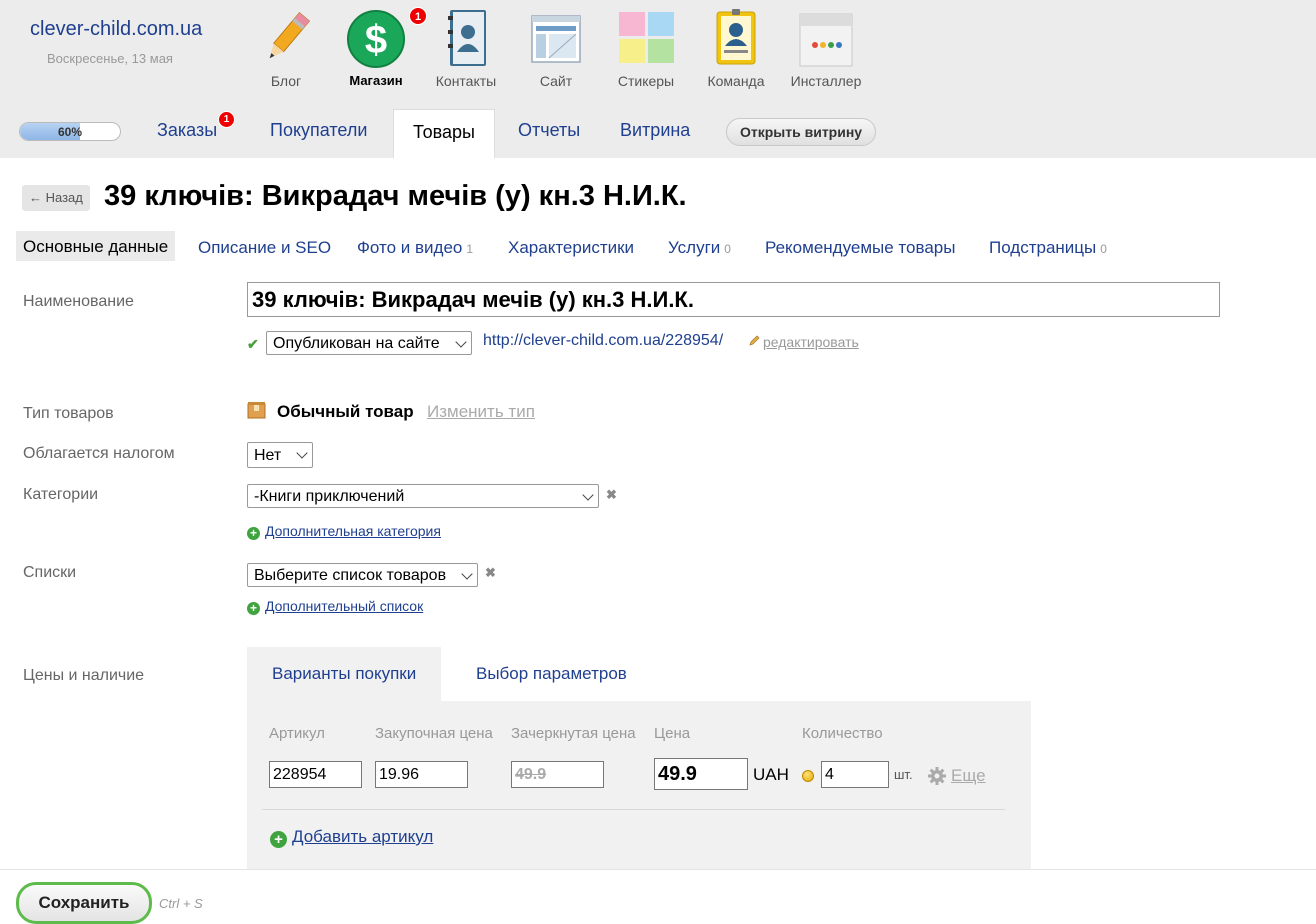  I want to click on tab-reports: Отчеты, so click(549, 130).